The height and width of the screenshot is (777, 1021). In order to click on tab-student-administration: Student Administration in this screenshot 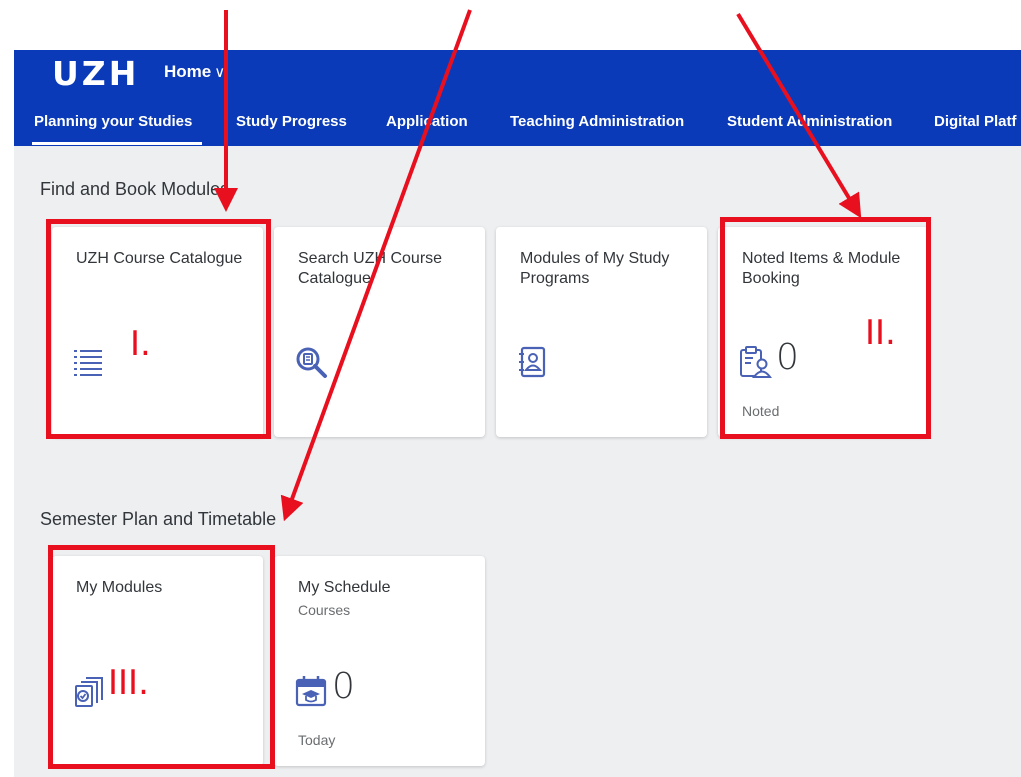, I will do `click(809, 121)`.